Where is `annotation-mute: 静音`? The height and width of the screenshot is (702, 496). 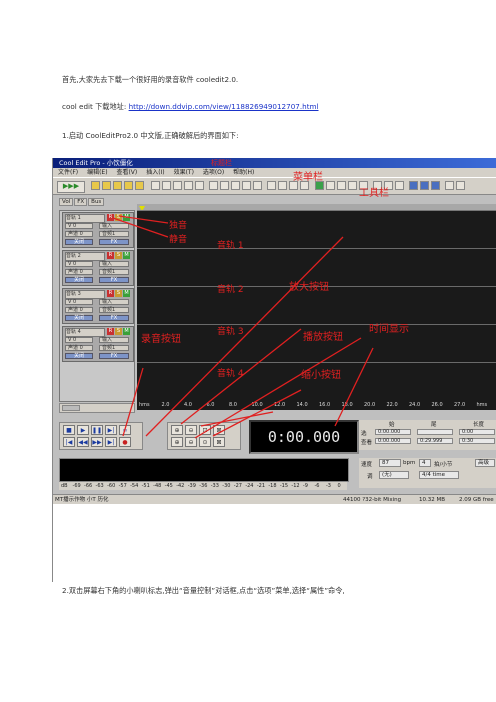 annotation-mute: 静音 is located at coordinates (178, 240).